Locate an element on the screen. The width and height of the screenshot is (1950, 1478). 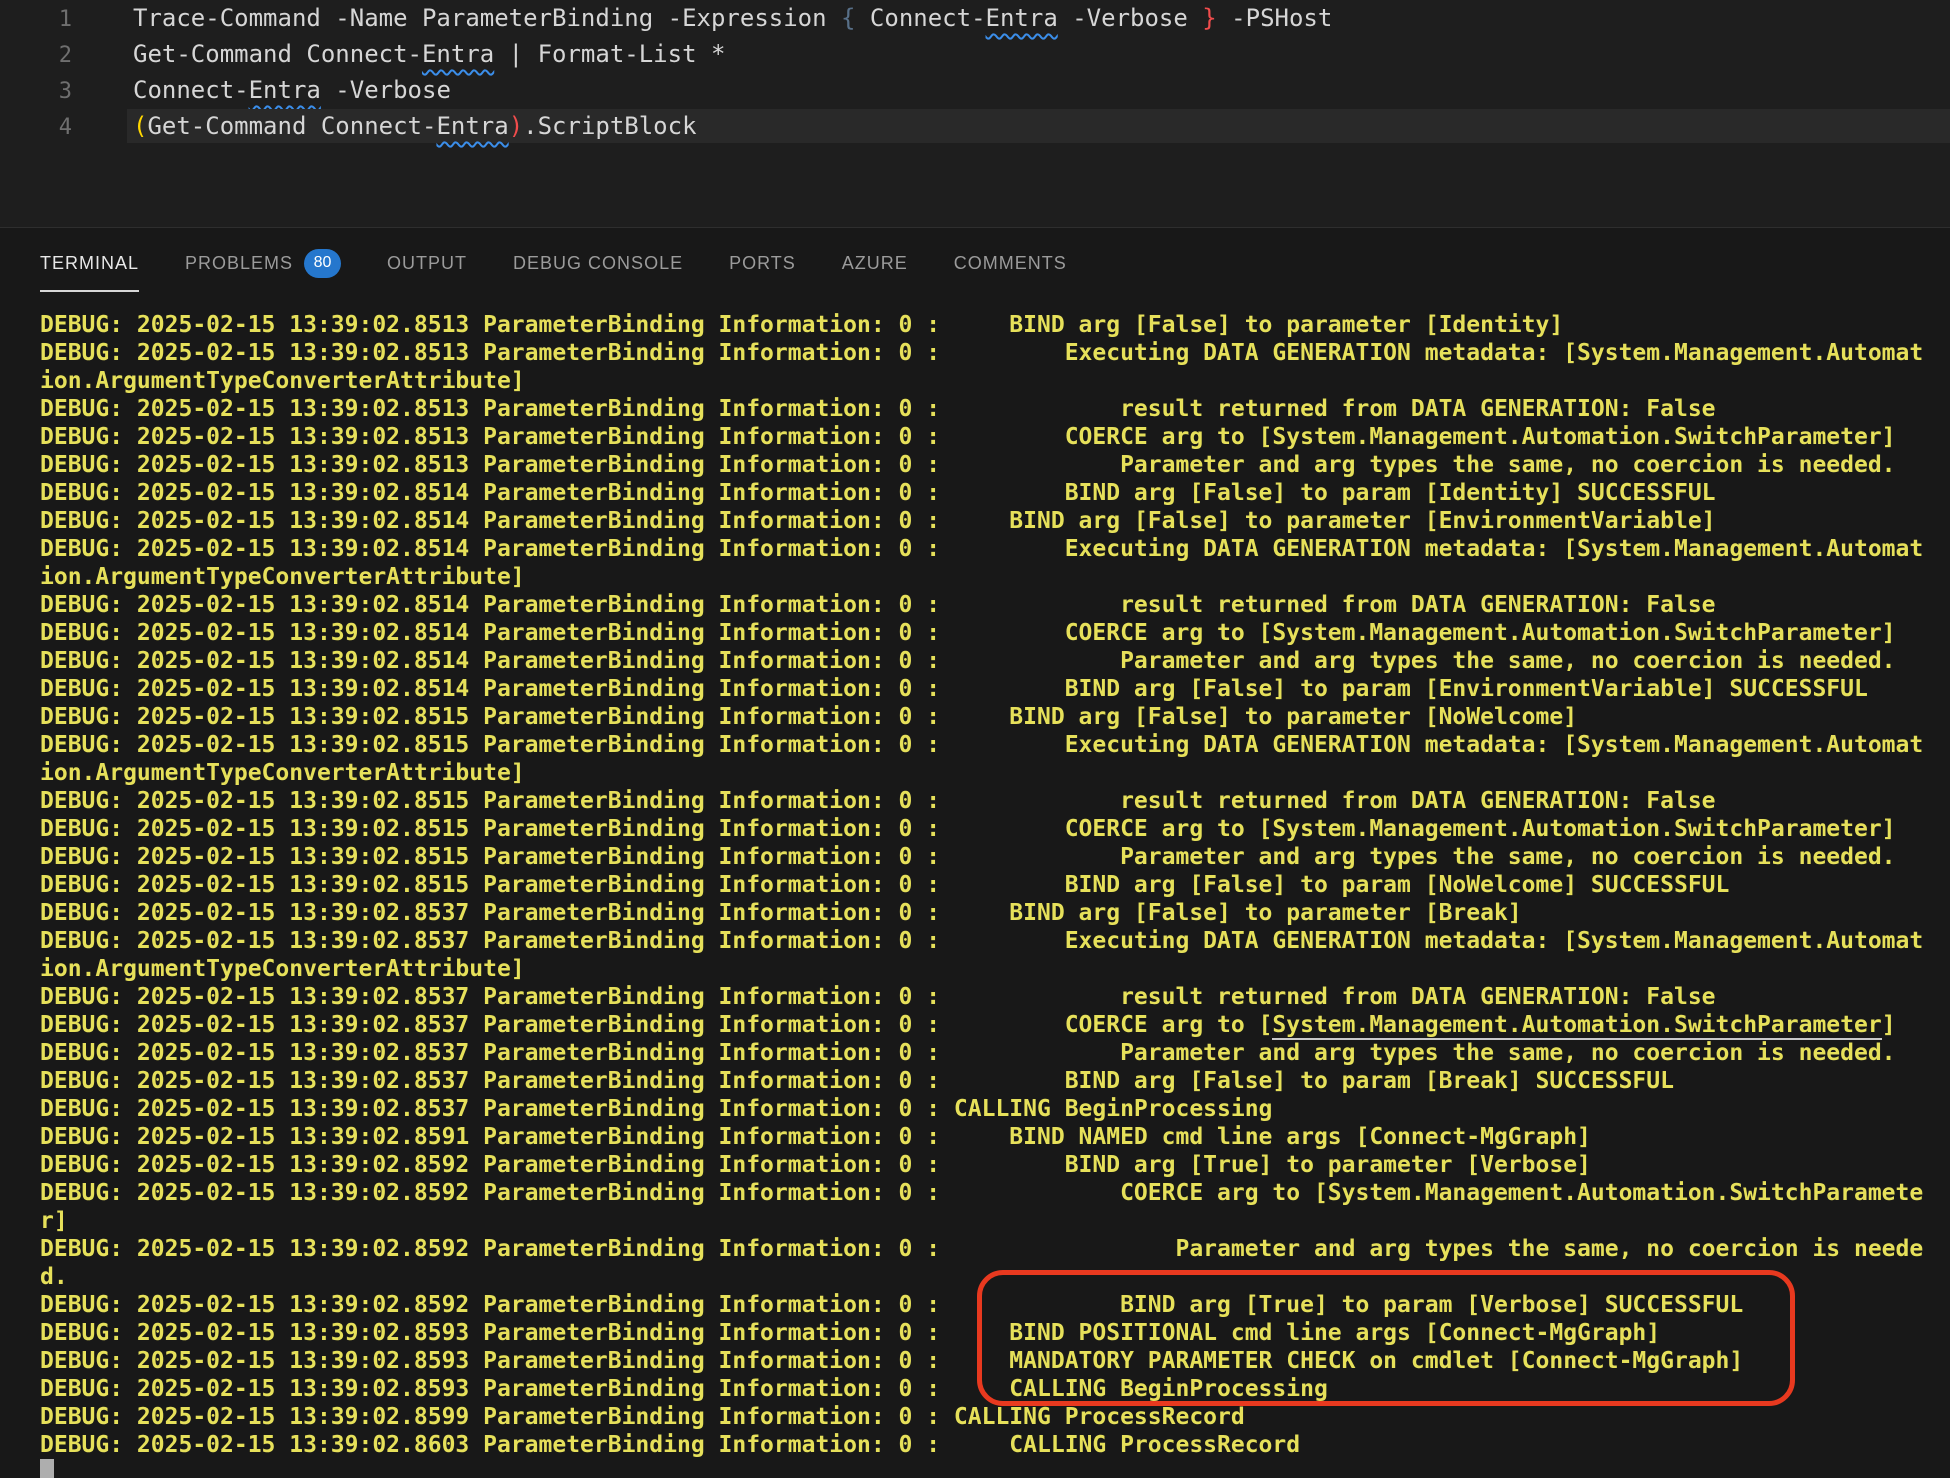
tab-label: TERMINAL is located at coordinates (90, 262).